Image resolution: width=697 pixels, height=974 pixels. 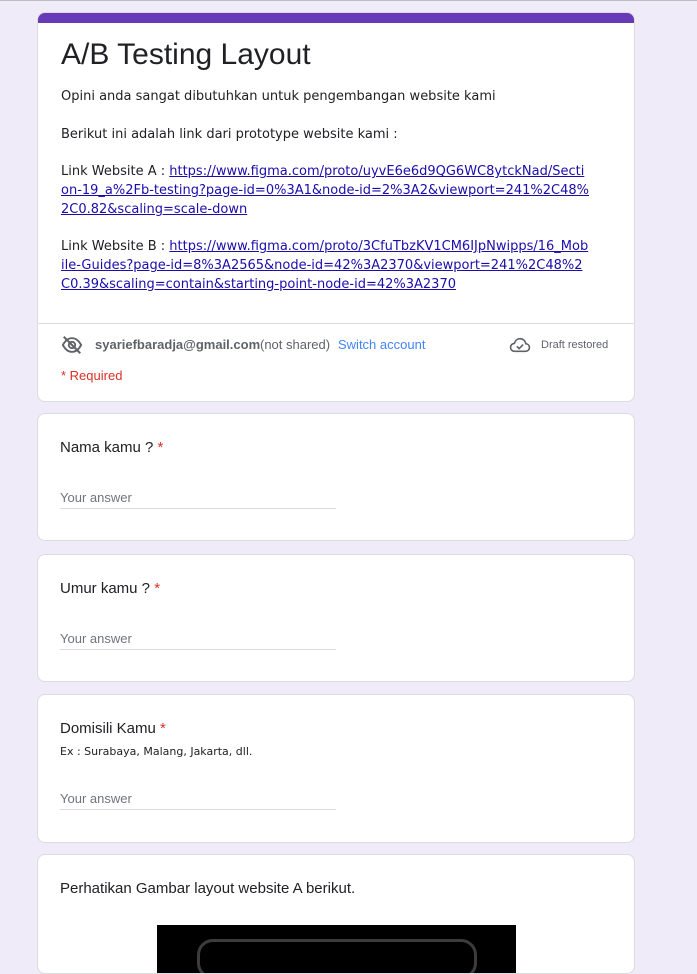 I want to click on cloud-check-icon, so click(x=520, y=345).